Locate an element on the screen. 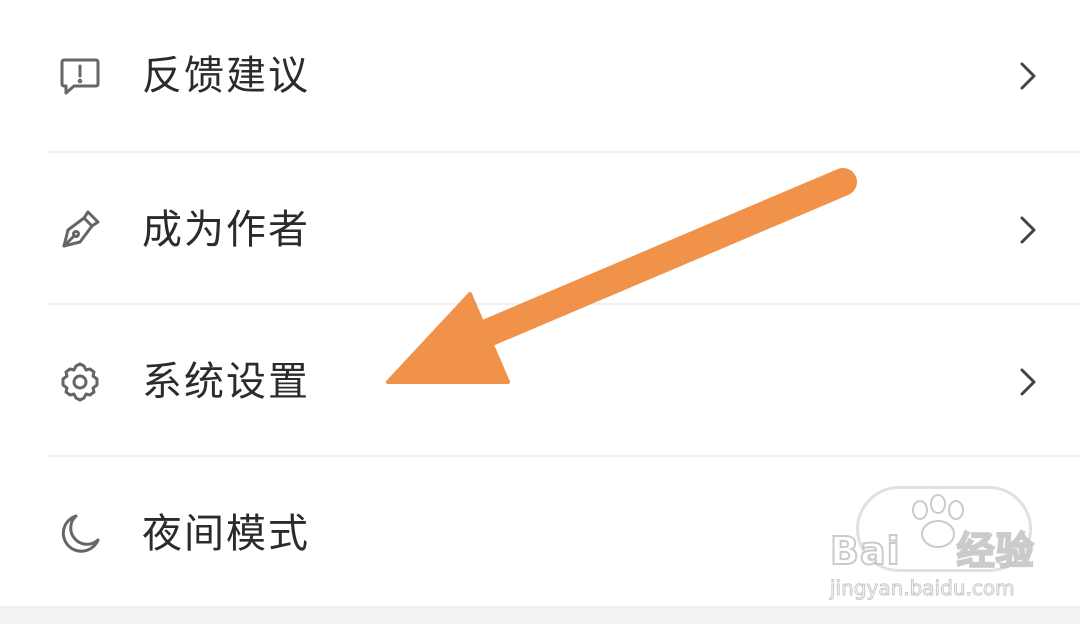 This screenshot has height=624, width=1080. pen-icon is located at coordinates (80, 230).